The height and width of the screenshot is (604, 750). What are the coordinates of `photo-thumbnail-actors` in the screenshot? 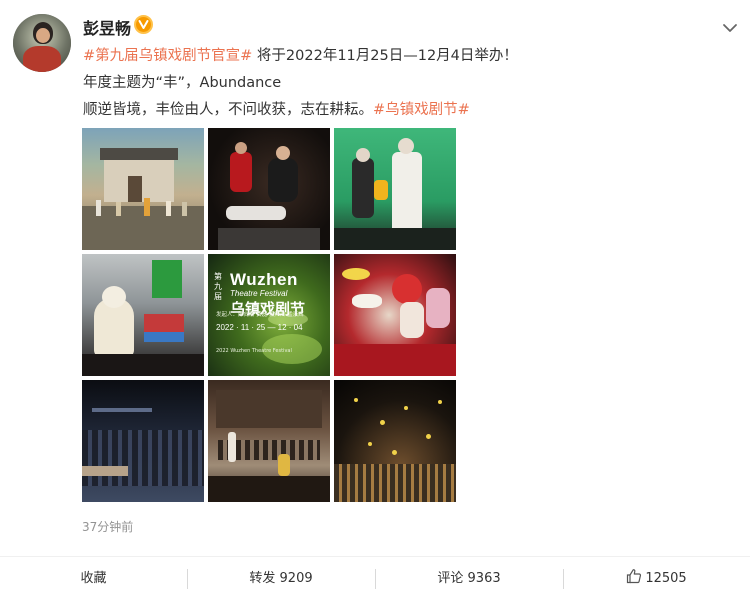 It's located at (395, 189).